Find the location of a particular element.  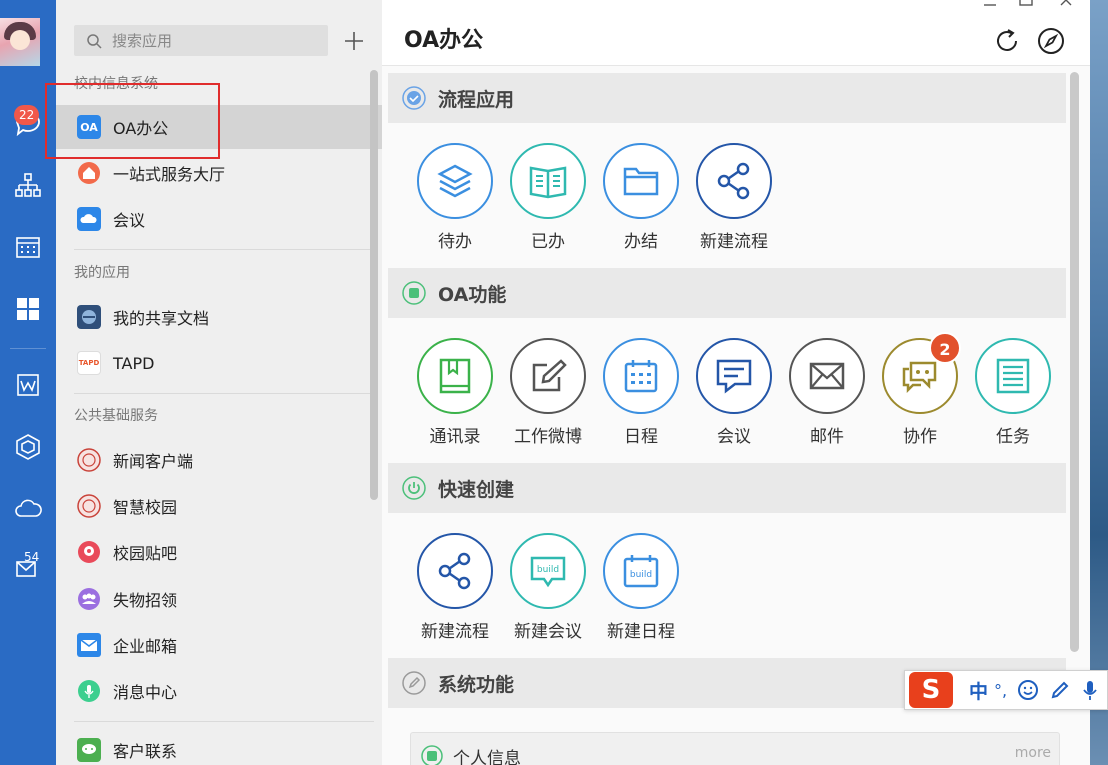

minimize-icon is located at coordinates (990, 5).